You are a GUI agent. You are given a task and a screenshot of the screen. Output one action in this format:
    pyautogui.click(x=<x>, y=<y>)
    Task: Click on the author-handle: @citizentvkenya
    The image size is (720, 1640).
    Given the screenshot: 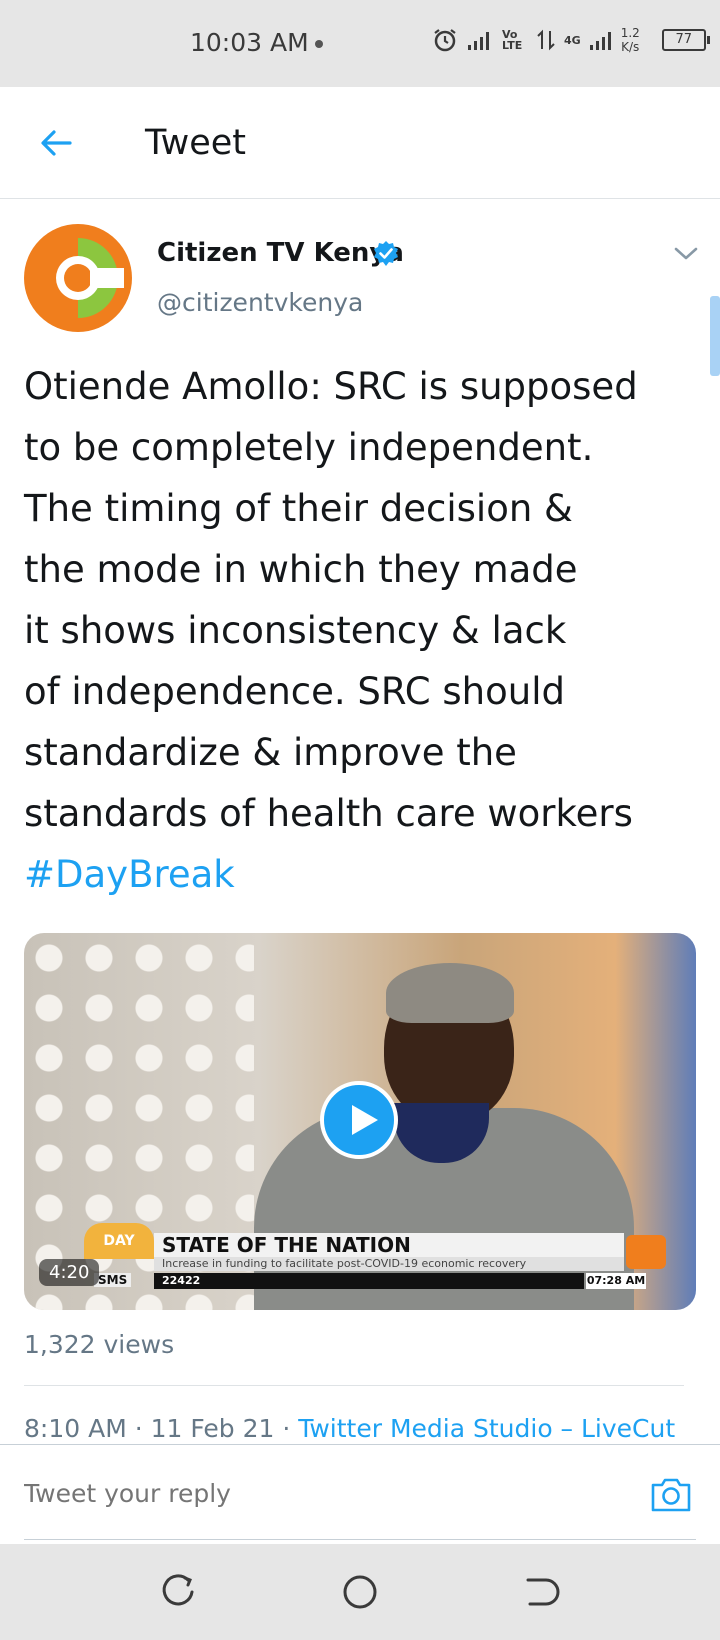 What is the action you would take?
    pyautogui.click(x=260, y=302)
    